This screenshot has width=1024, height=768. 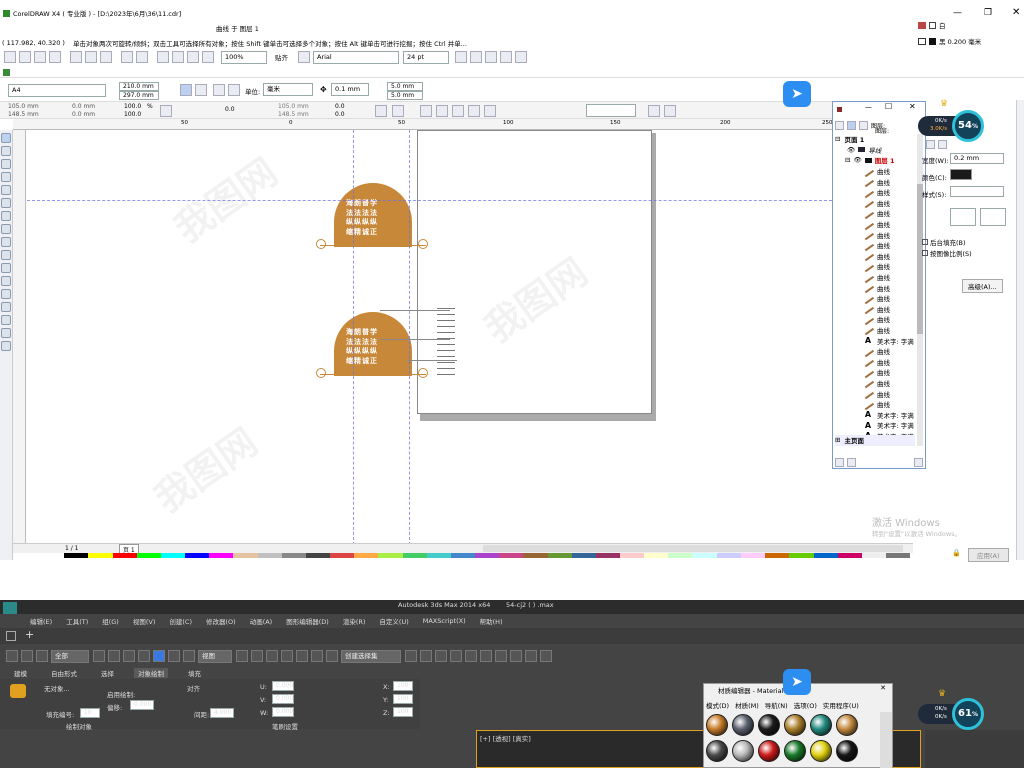 I want to click on paste-icon, so click(x=106, y=57).